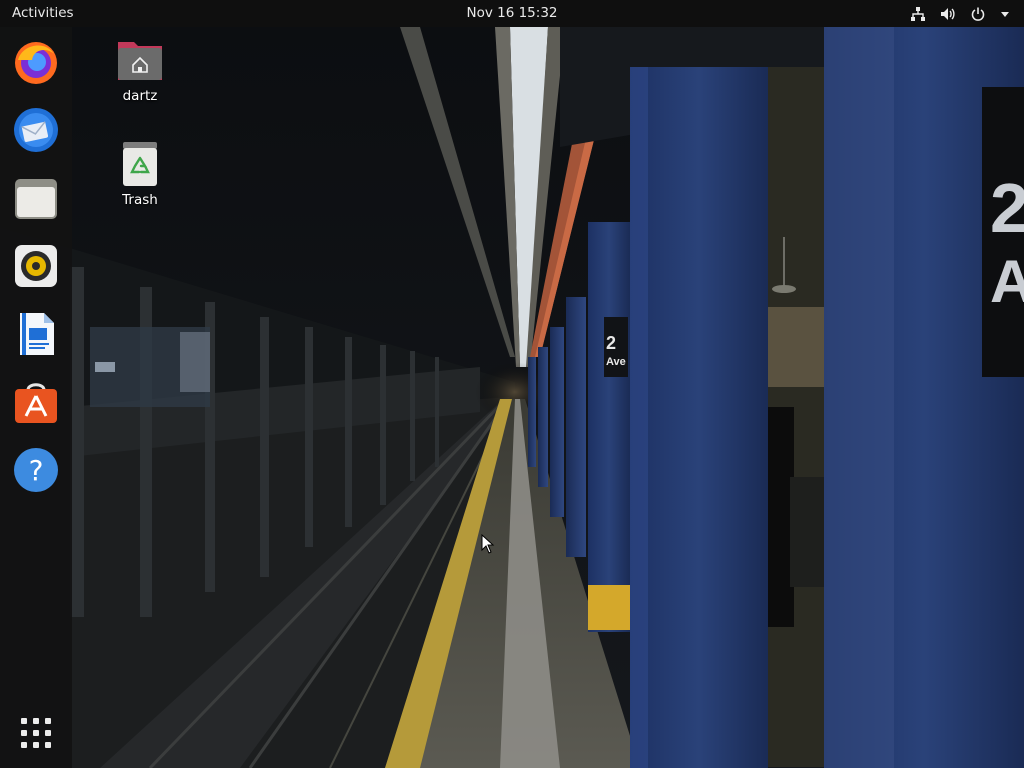  What do you see at coordinates (948, 14) in the screenshot?
I see `volume-icon` at bounding box center [948, 14].